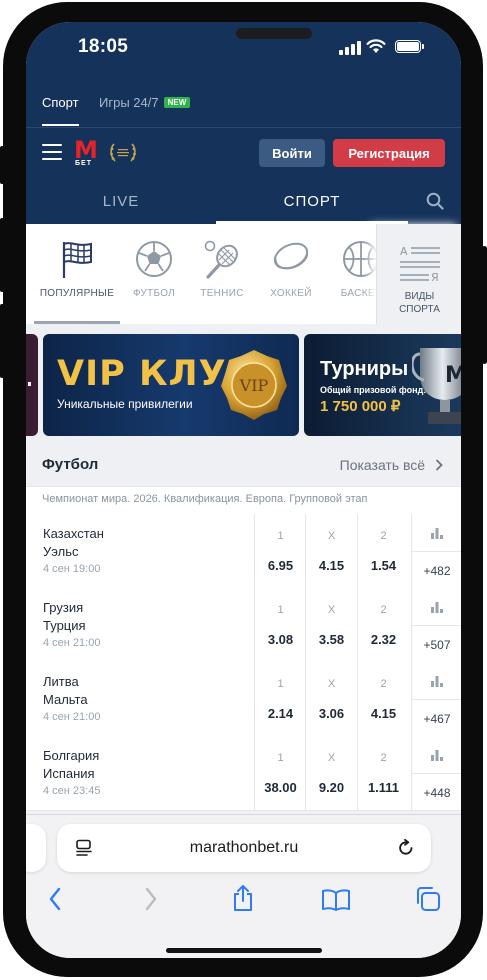 This screenshot has width=487, height=980. Describe the element at coordinates (453, 375) in the screenshot. I see `trophy-letter: M` at that location.